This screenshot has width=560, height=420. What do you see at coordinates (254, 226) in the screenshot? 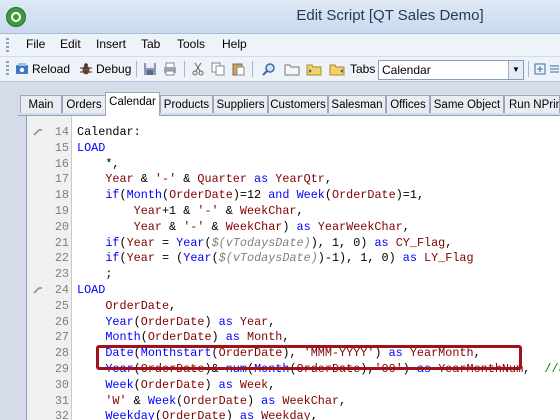
I see `code-token: WeekChar` at bounding box center [254, 226].